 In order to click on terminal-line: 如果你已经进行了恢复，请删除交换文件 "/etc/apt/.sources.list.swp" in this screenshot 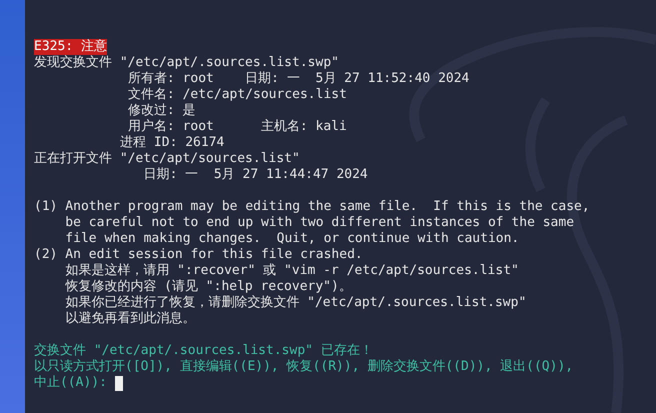, I will do `click(295, 303)`.